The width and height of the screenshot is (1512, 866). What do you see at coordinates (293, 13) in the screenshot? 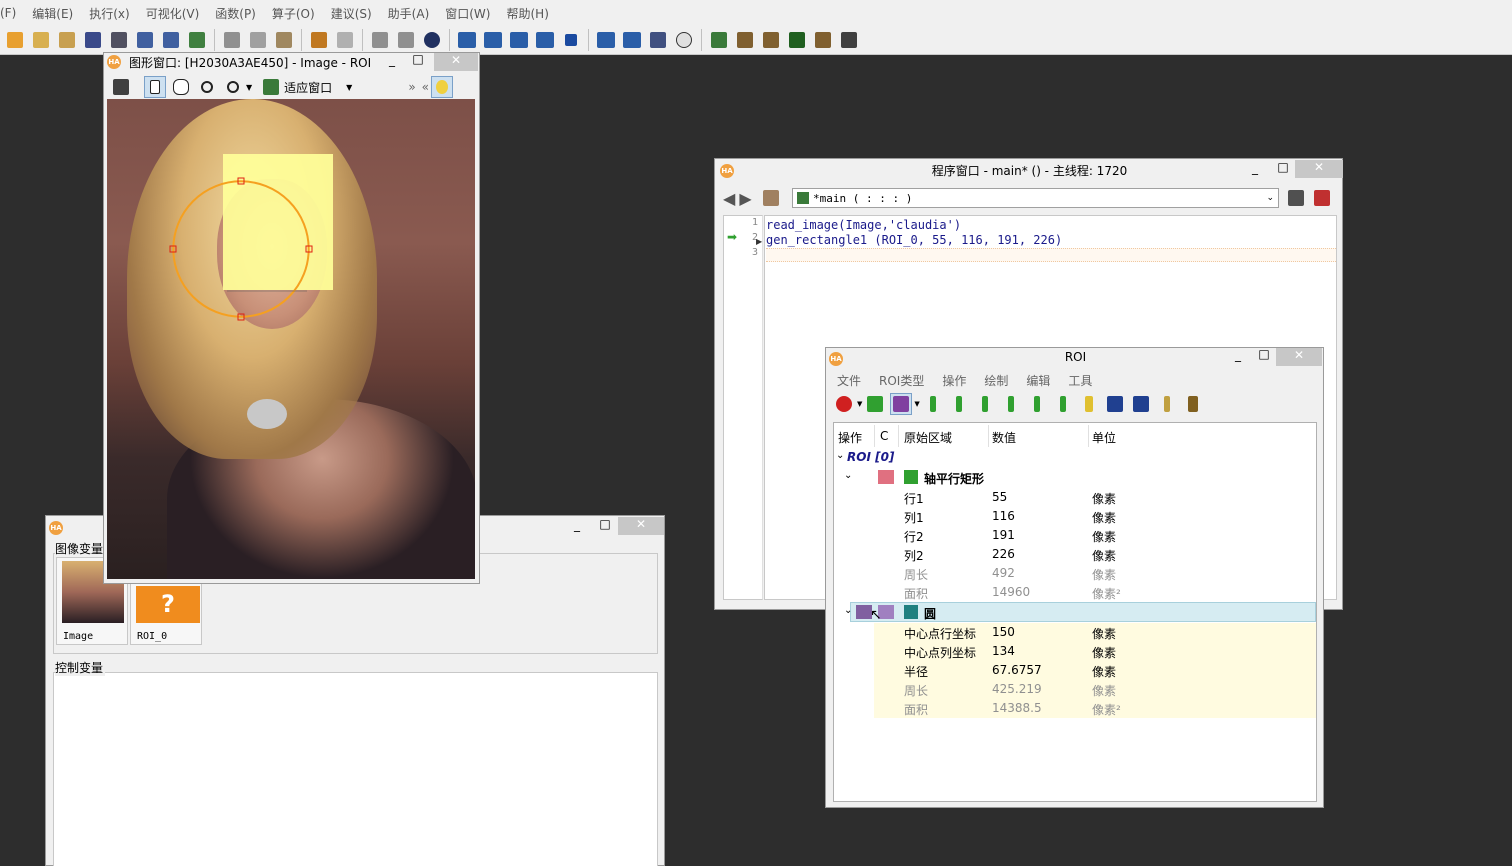
I see `menu-operators: 算子(O)` at bounding box center [293, 13].